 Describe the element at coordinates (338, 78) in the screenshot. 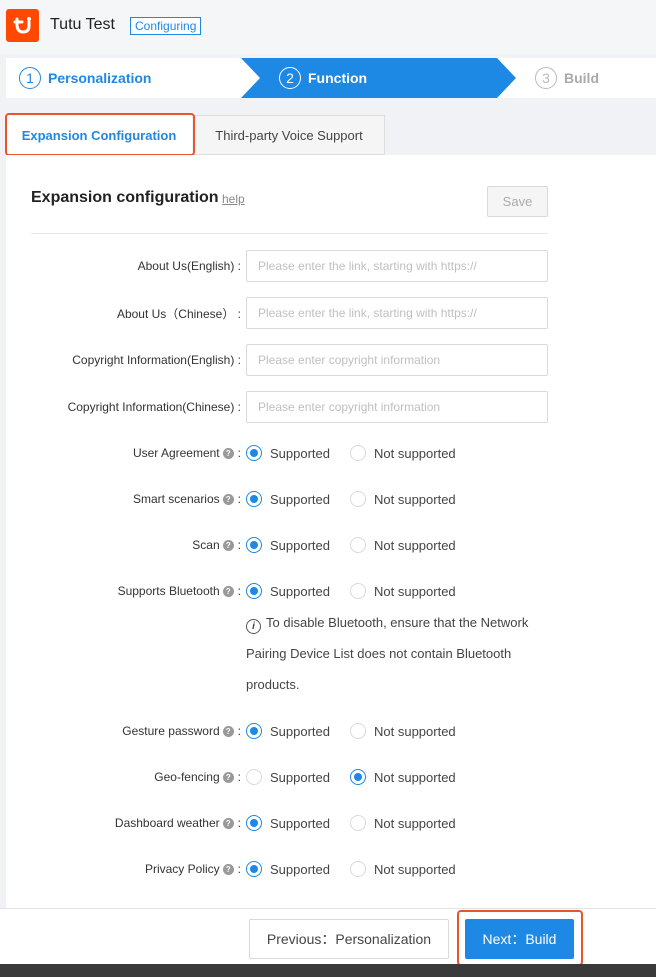

I see `step-label: Function` at that location.